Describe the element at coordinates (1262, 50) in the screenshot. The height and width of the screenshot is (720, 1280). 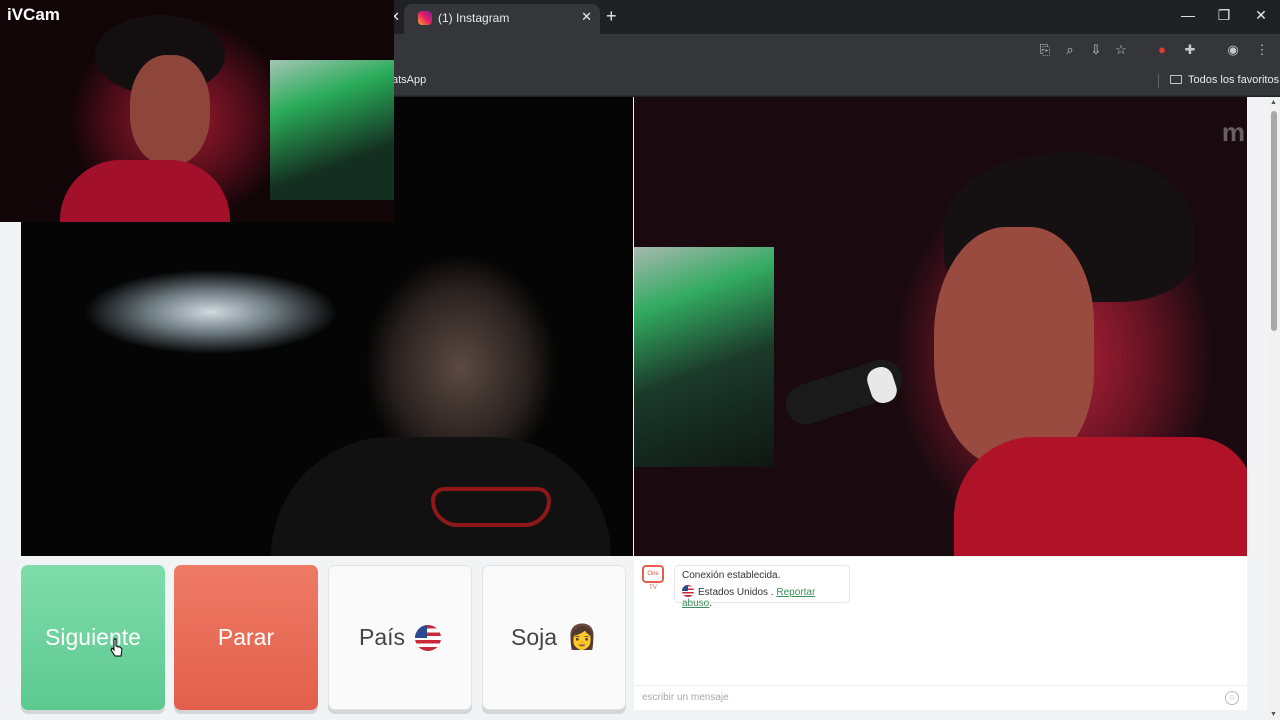
I see `menu-dots-icon: ⋮` at that location.